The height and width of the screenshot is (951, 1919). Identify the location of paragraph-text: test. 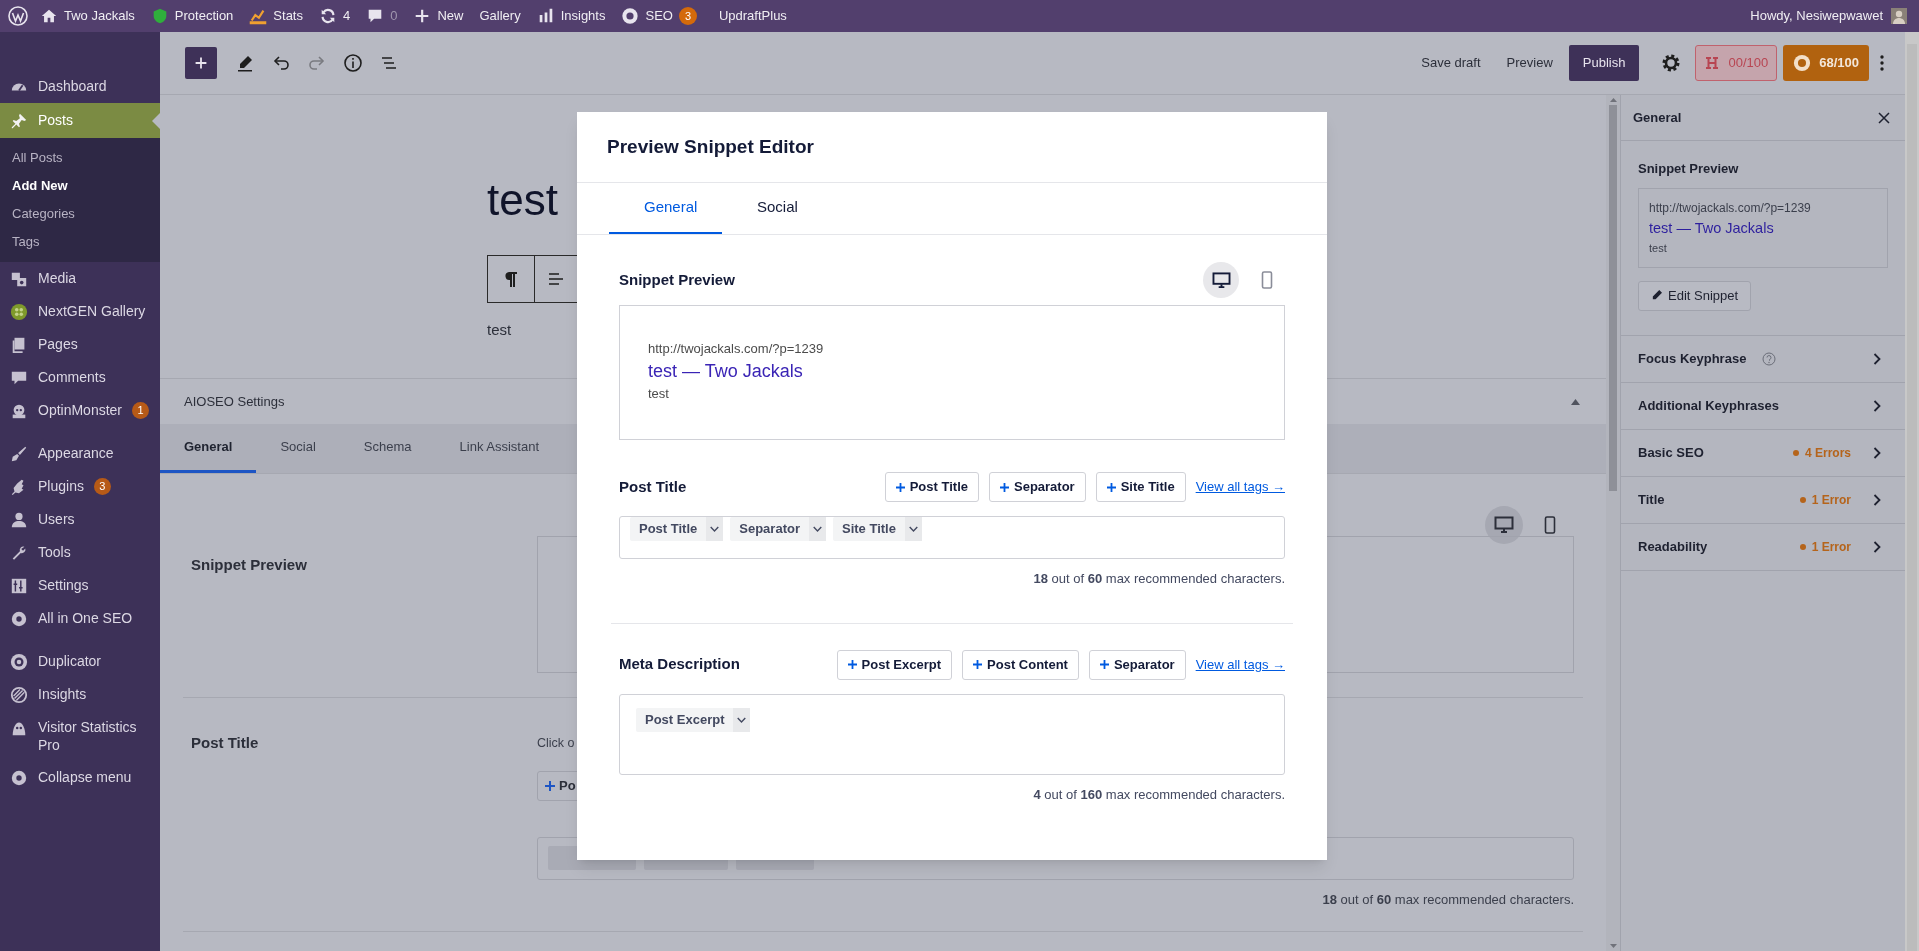
(499, 330).